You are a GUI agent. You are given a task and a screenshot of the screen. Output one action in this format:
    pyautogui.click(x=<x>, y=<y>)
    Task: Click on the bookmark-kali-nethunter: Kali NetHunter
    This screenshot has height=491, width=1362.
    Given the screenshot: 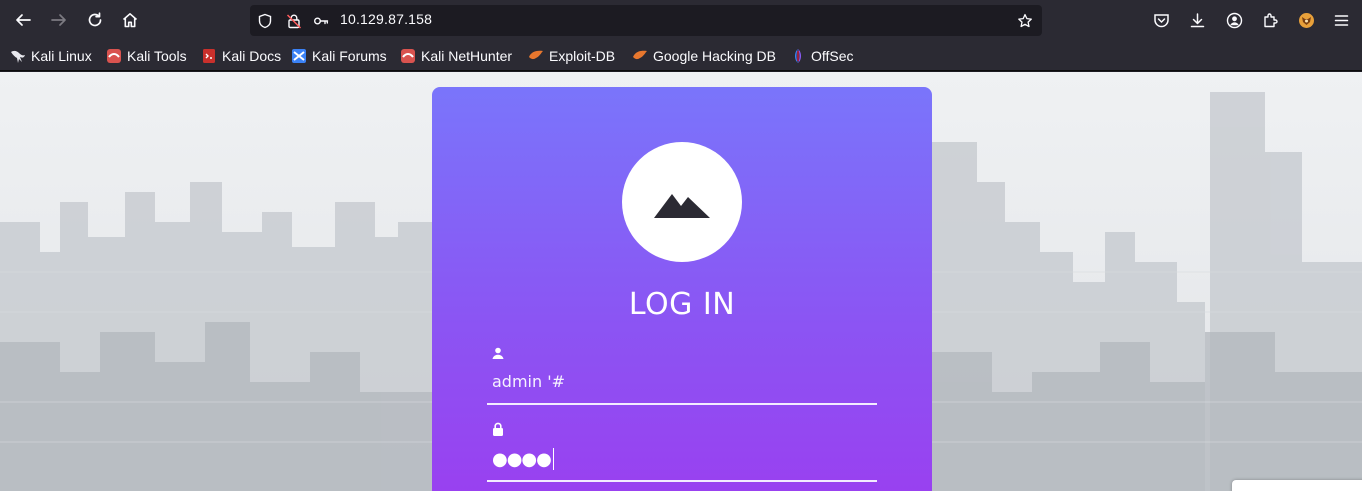 What is the action you would take?
    pyautogui.click(x=456, y=56)
    